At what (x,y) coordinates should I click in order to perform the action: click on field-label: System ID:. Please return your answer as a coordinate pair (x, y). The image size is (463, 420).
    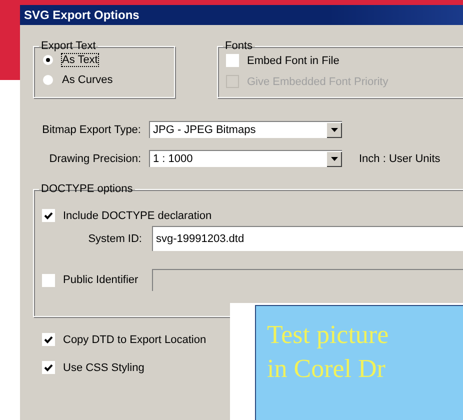
    Looking at the image, I should click on (114, 238).